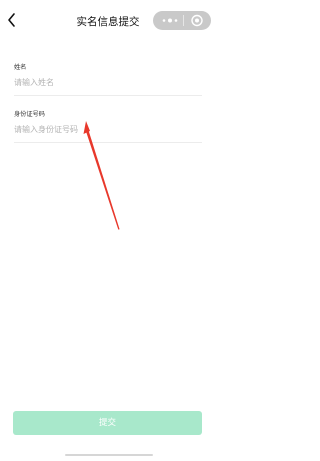 The height and width of the screenshot is (461, 320). Describe the element at coordinates (109, 455) in the screenshot. I see `home-indicator` at that location.